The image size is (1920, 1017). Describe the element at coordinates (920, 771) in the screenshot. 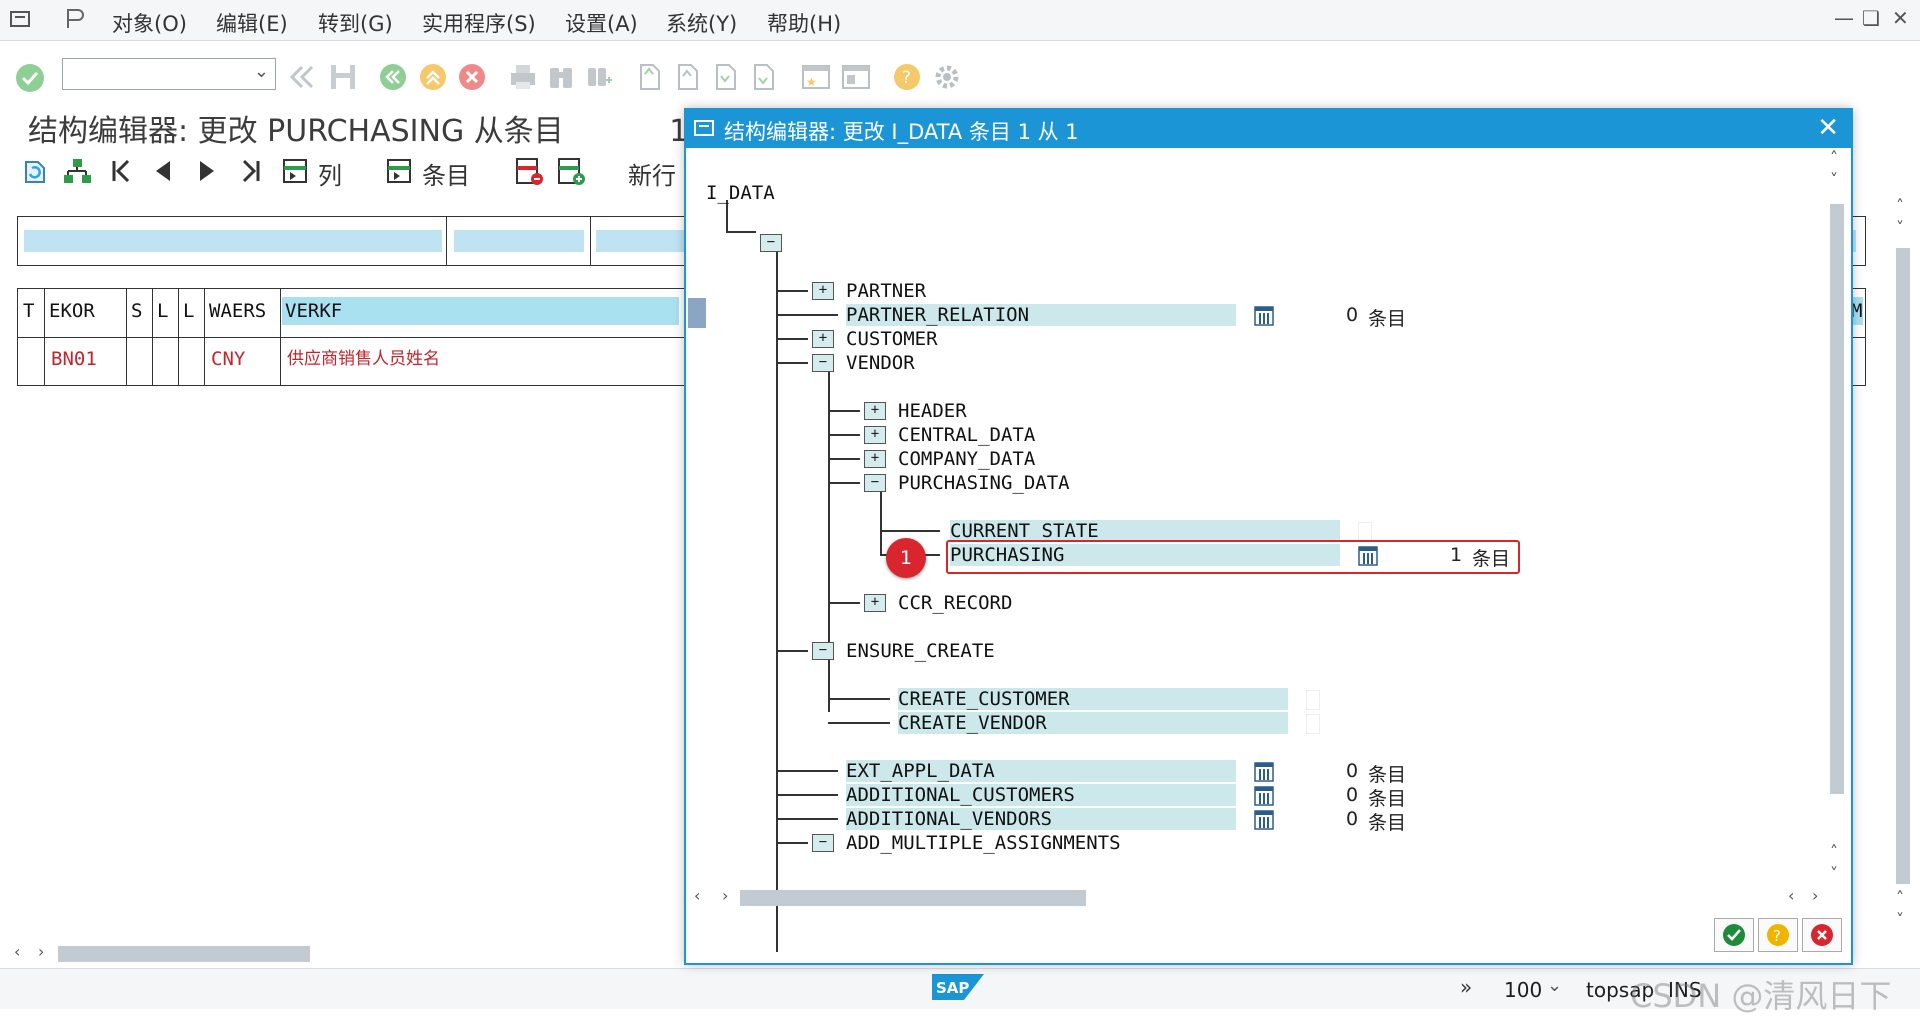

I see `tree-node-ext-appl-data: EXT_APPL_DATA` at that location.